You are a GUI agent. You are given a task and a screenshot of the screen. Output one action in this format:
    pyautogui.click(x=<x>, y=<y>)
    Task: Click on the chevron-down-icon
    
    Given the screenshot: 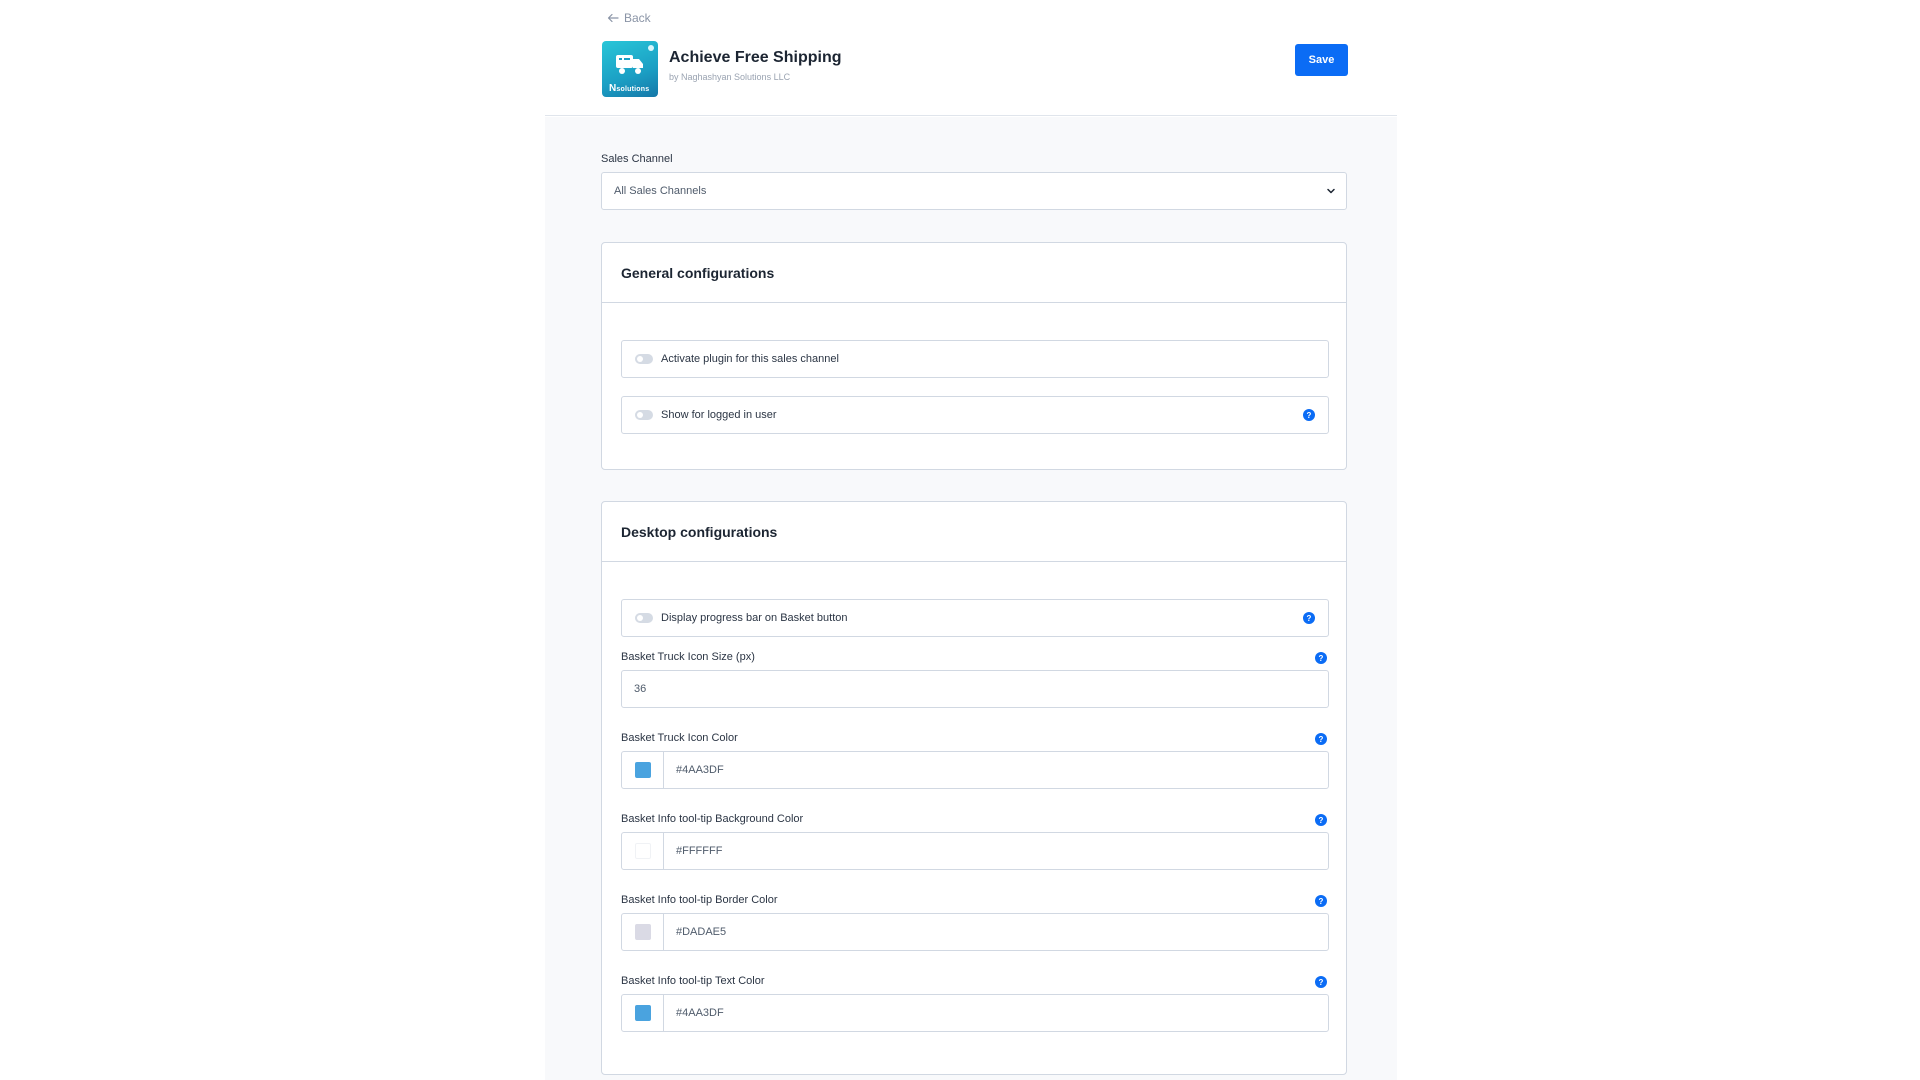 What is the action you would take?
    pyautogui.click(x=1331, y=191)
    